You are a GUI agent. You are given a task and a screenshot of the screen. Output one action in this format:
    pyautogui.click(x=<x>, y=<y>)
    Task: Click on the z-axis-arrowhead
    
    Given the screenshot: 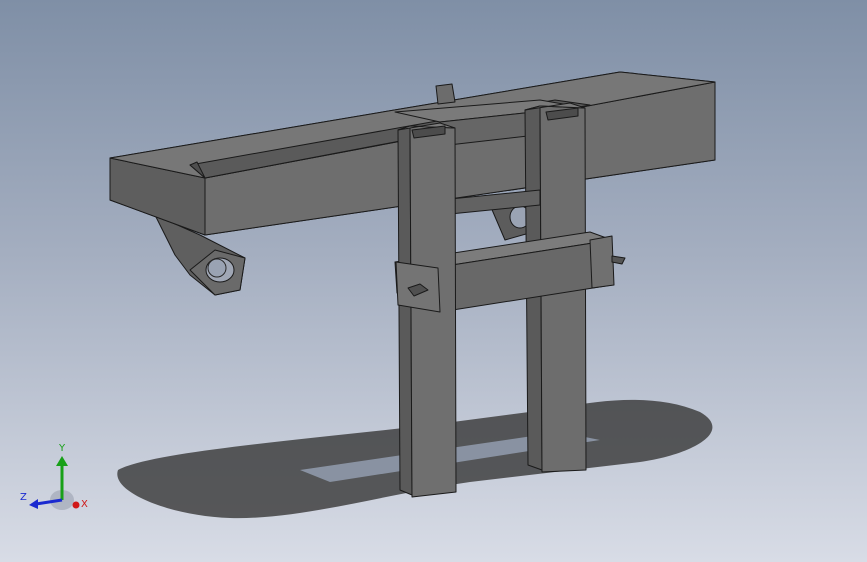 What is the action you would take?
    pyautogui.click(x=33, y=504)
    